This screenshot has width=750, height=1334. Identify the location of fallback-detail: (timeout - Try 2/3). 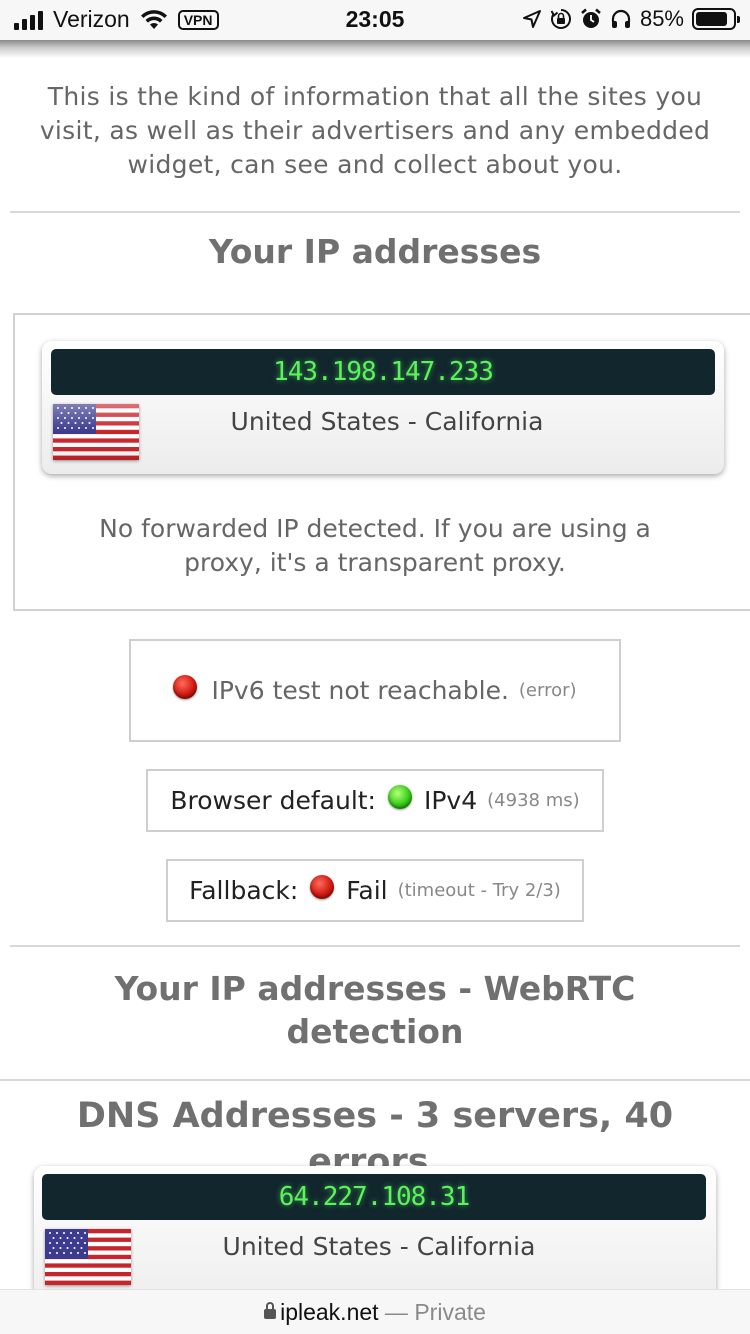
(479, 890).